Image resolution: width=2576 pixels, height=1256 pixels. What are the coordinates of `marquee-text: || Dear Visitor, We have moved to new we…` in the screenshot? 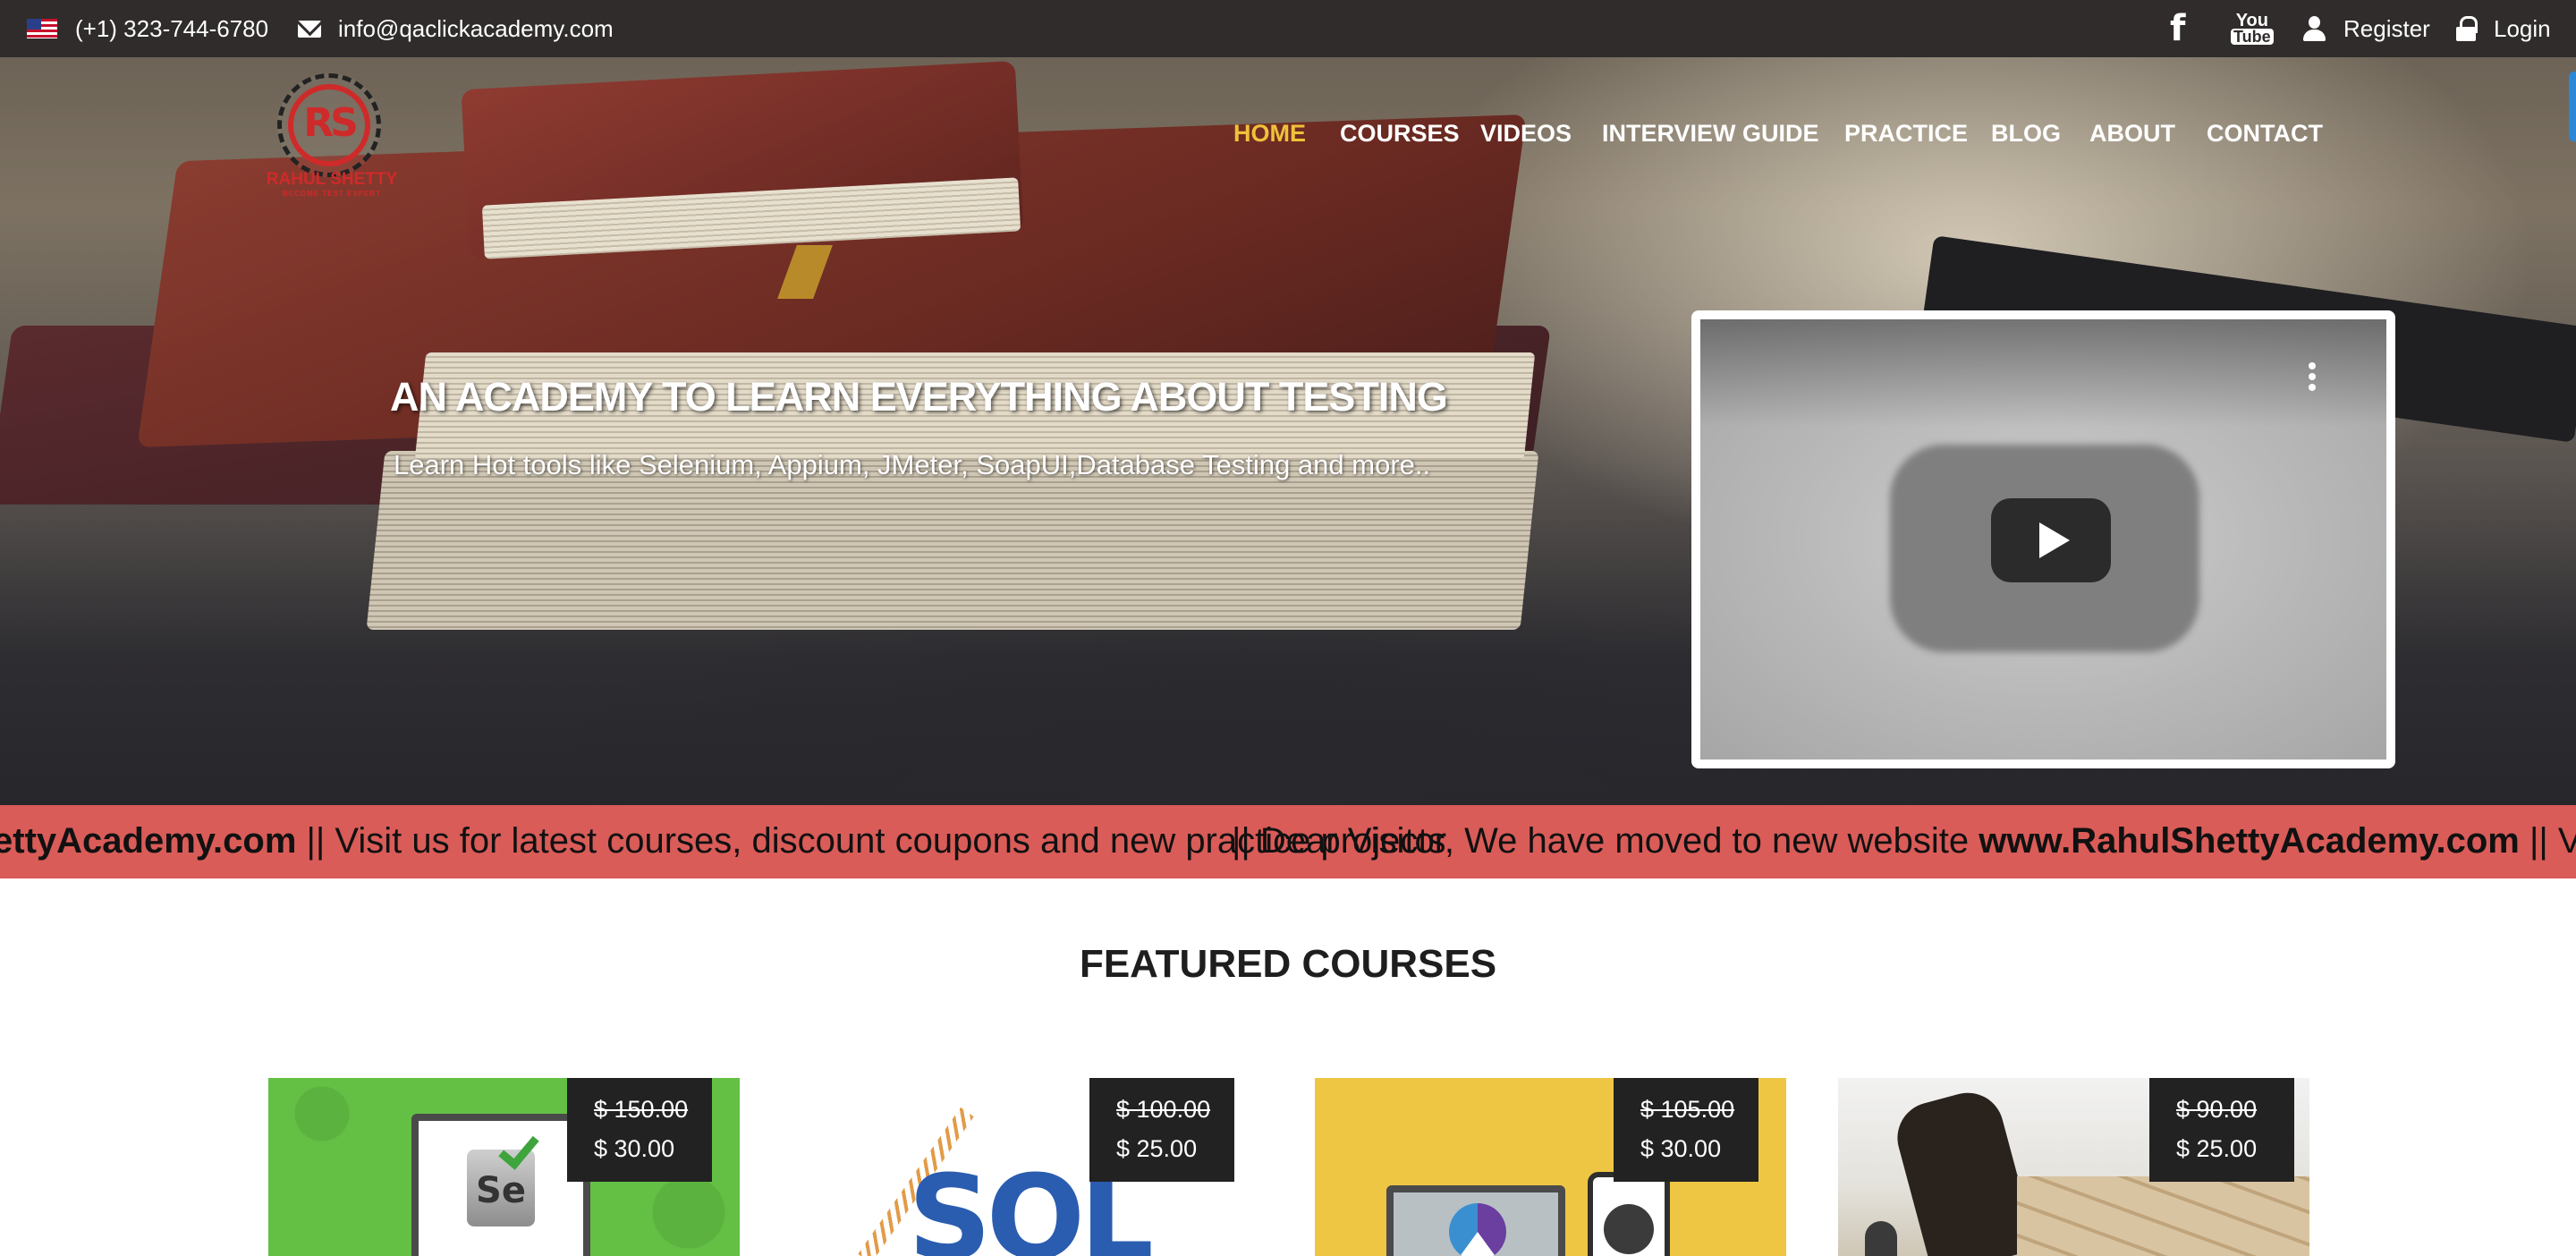 It's located at (1605, 841).